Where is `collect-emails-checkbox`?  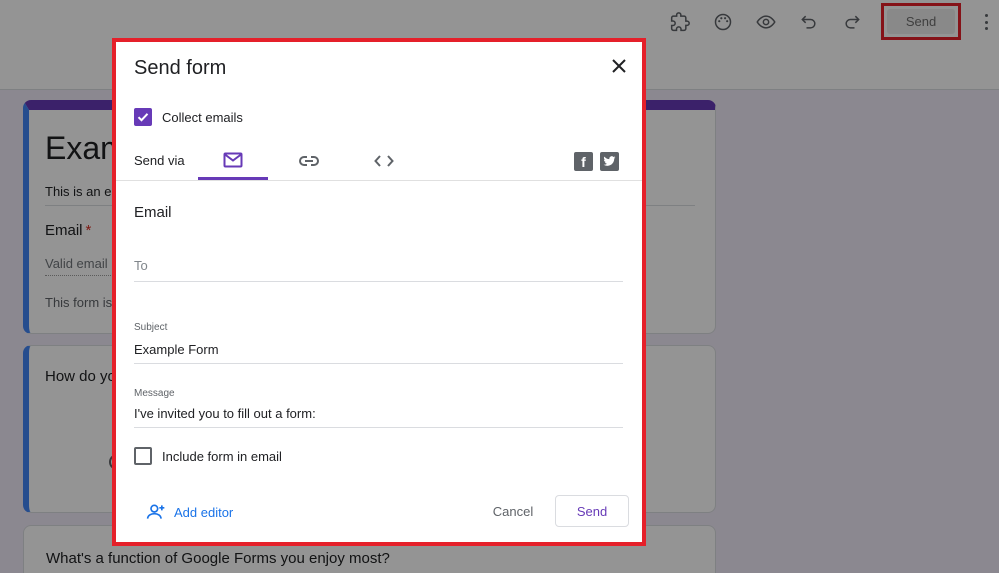 collect-emails-checkbox is located at coordinates (143, 117).